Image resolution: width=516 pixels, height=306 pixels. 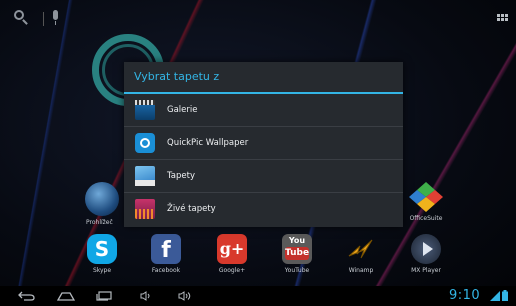 What do you see at coordinates (232, 249) in the screenshot?
I see `googleplus-icon: g+` at bounding box center [232, 249].